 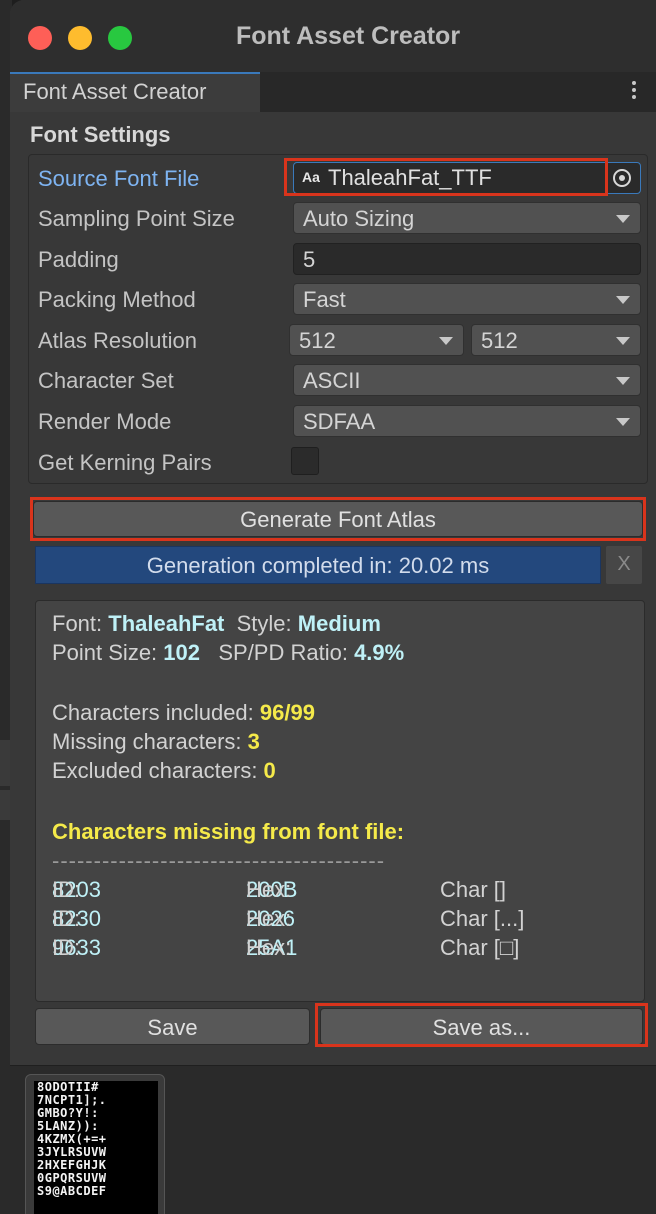 What do you see at coordinates (333, 92) in the screenshot?
I see `tab-bar: Font Asset Creator` at bounding box center [333, 92].